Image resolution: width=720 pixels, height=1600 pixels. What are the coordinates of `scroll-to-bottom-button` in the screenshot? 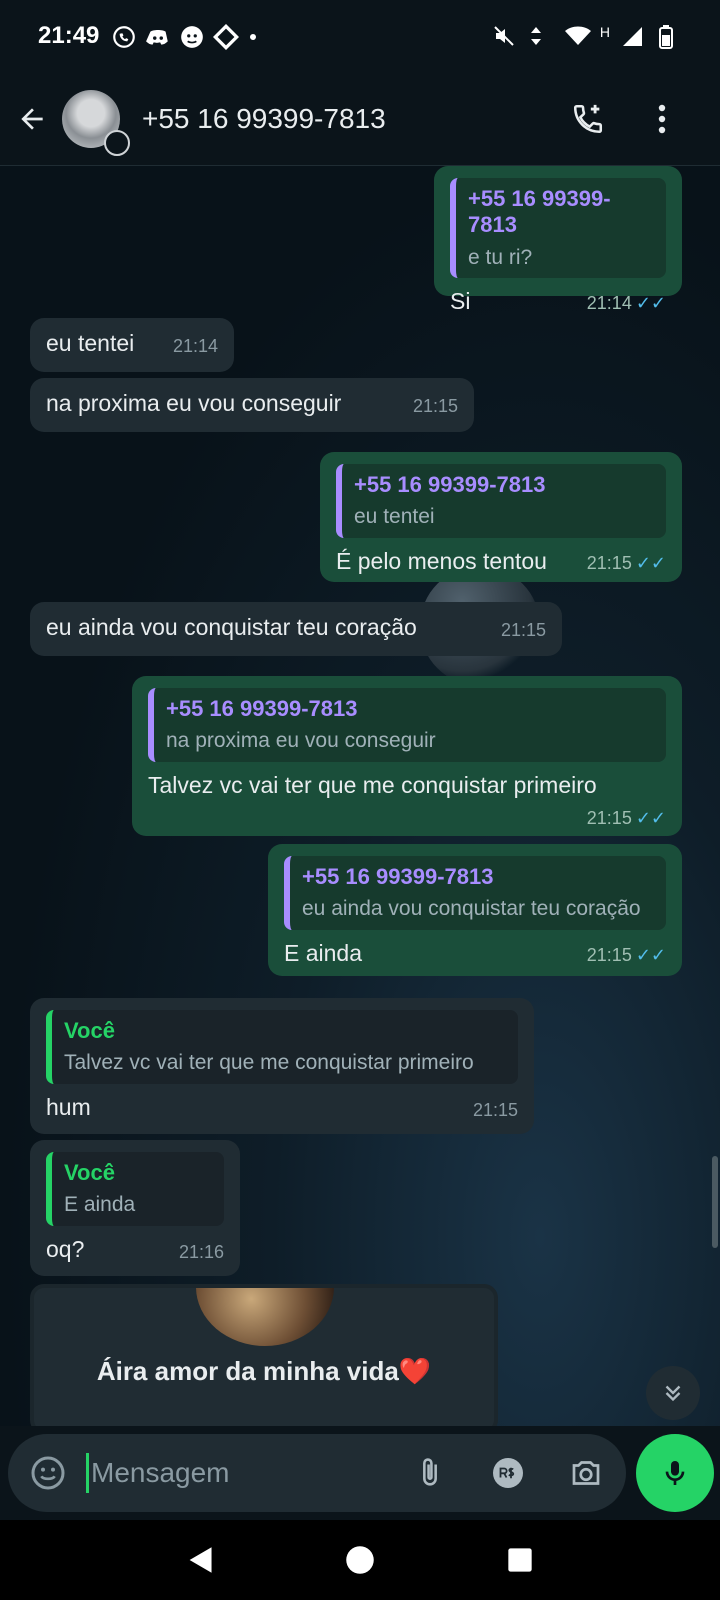 It's located at (673, 1393).